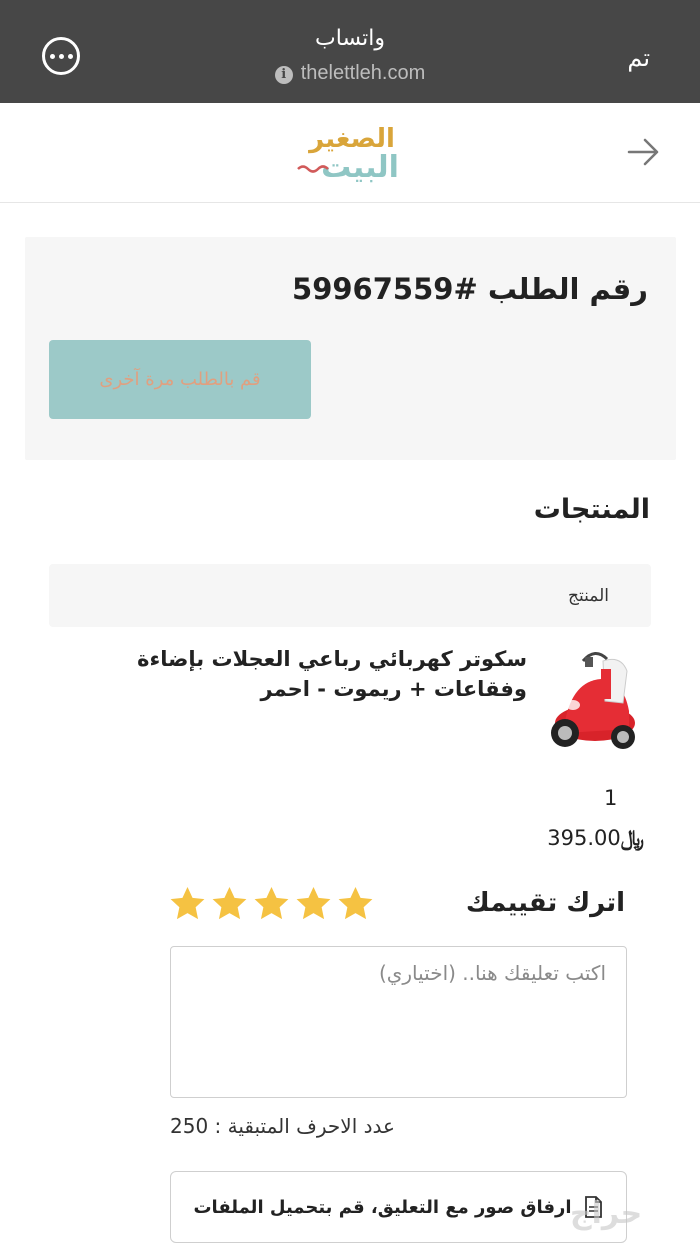 This screenshot has width=700, height=1245. What do you see at coordinates (632, 838) in the screenshot?
I see `currency-symbol: ﷼` at bounding box center [632, 838].